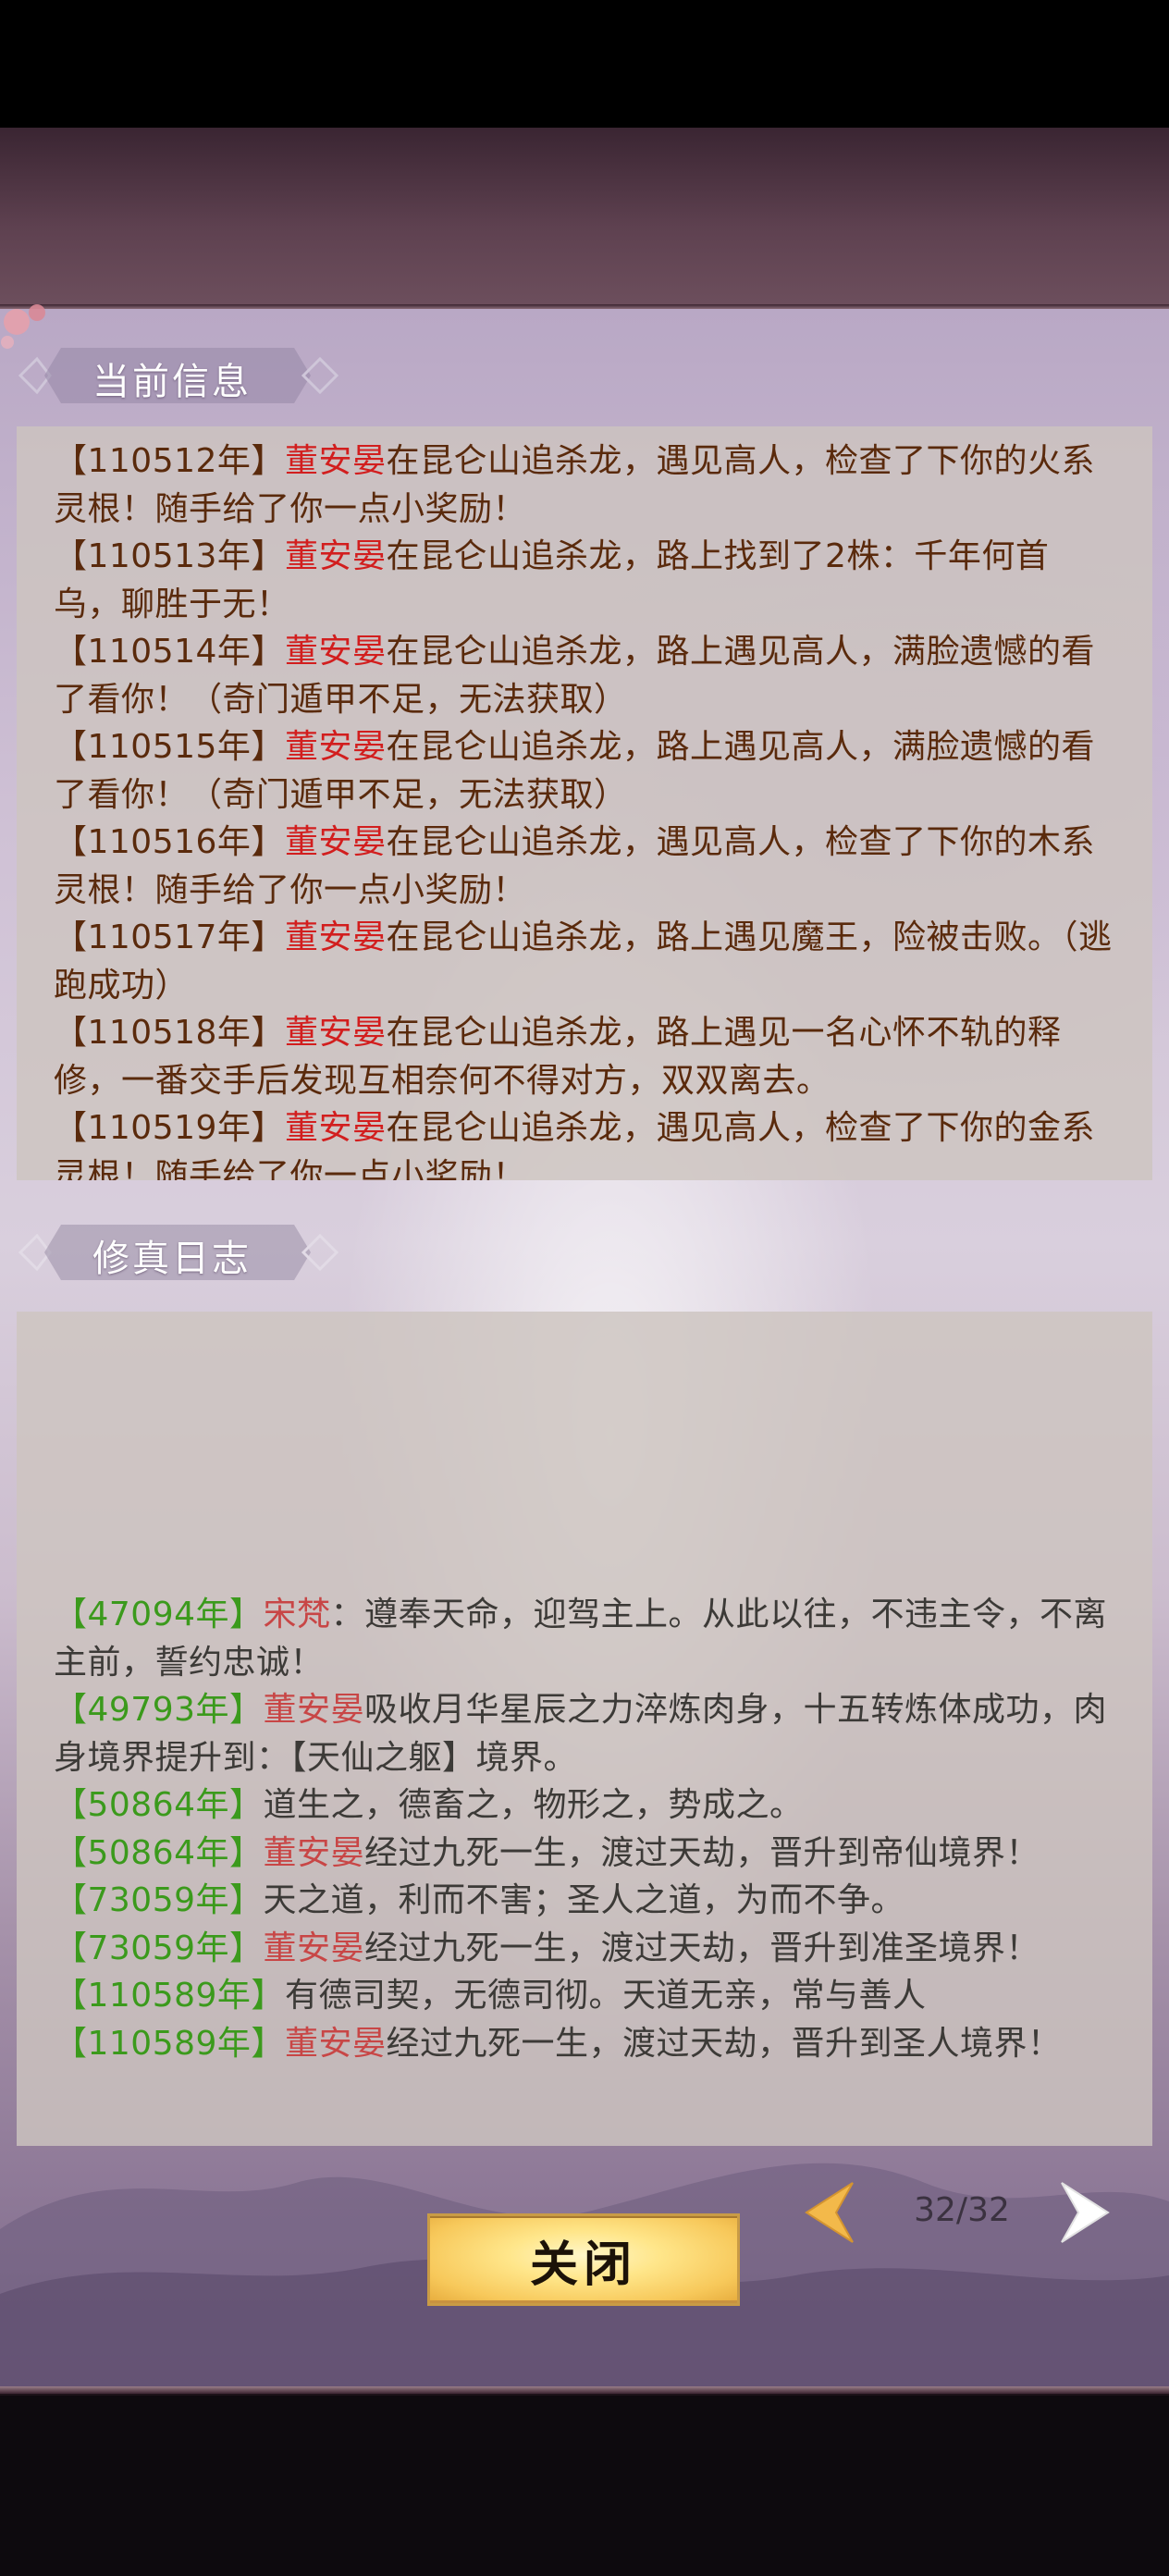 Image resolution: width=1169 pixels, height=2576 pixels. Describe the element at coordinates (584, 961) in the screenshot. I see `log-entry: 【110517年】董安晏在昆仑山追杀龙，路上遇见魔王，险被击败。（逃跑成功）` at that location.